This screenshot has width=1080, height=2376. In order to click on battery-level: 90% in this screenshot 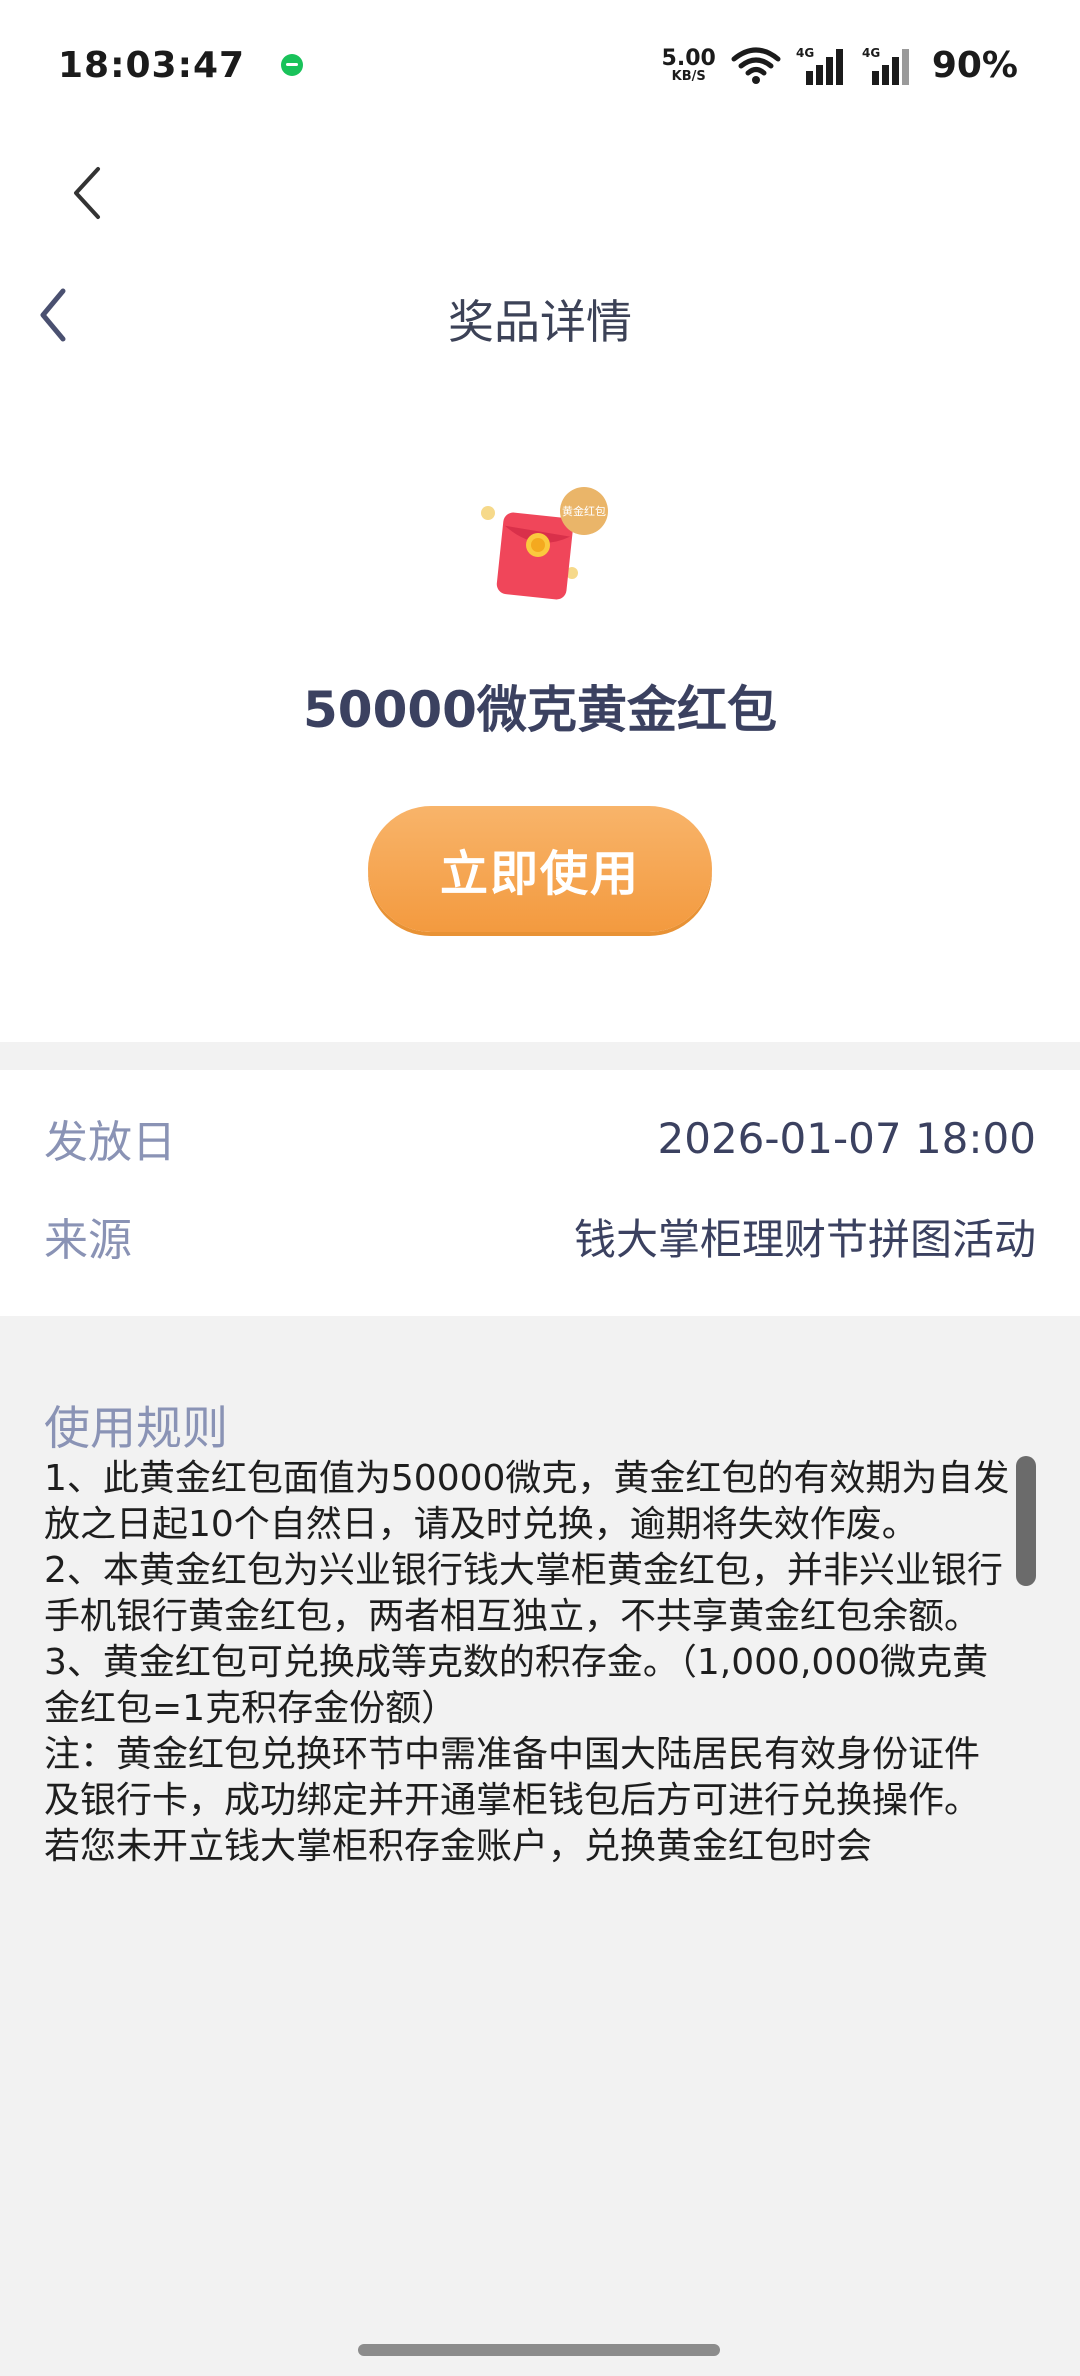, I will do `click(974, 65)`.